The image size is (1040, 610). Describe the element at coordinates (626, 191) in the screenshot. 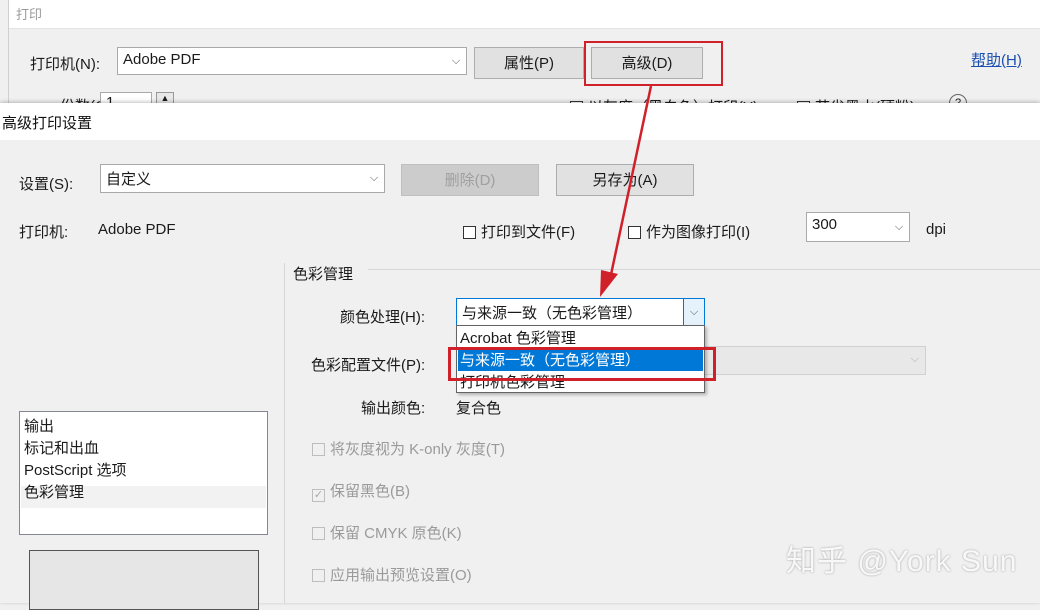

I see `annotation-arrow` at that location.